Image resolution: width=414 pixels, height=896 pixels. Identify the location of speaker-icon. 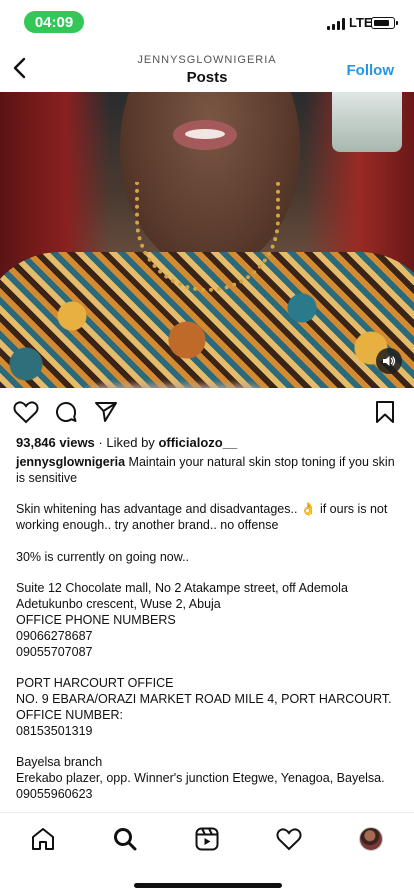
(389, 361).